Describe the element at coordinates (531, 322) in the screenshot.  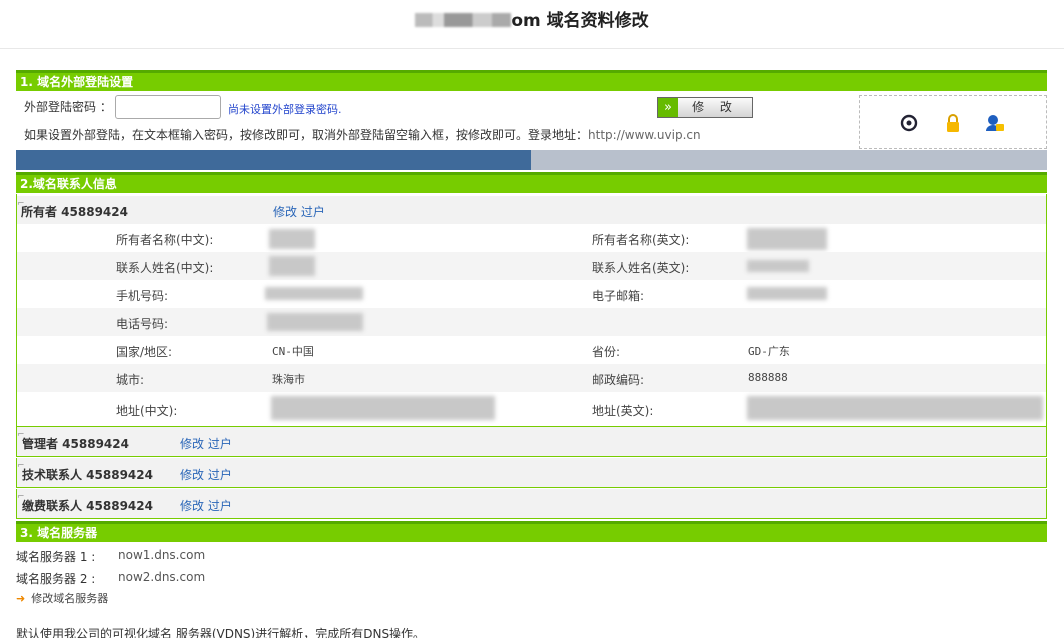
I see `contact-row: 电话号码:` at that location.